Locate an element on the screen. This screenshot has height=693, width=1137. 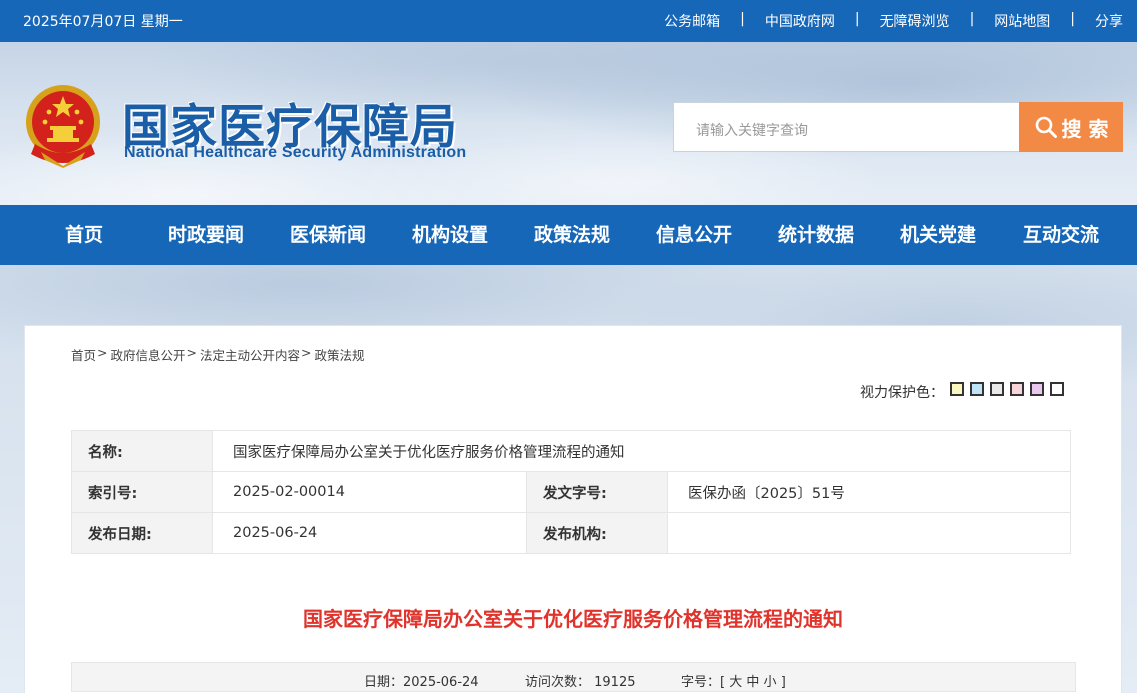
china-gov-link: 中国政府网 is located at coordinates (800, 21).